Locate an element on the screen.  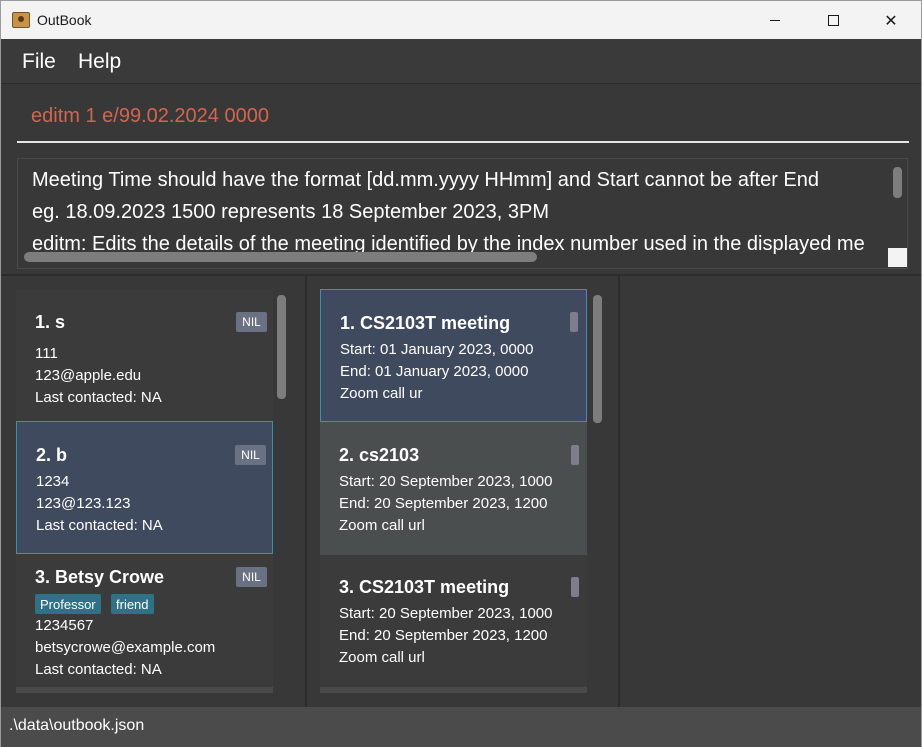
person-phone: 111 is located at coordinates (46, 353).